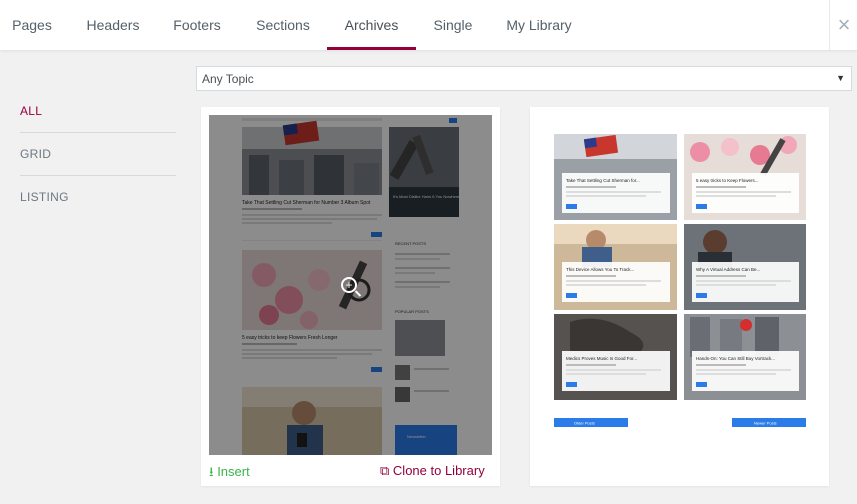 This screenshot has height=504, width=857. What do you see at coordinates (765, 423) in the screenshot?
I see `preview-newer-posts-label: Newer Posts` at bounding box center [765, 423].